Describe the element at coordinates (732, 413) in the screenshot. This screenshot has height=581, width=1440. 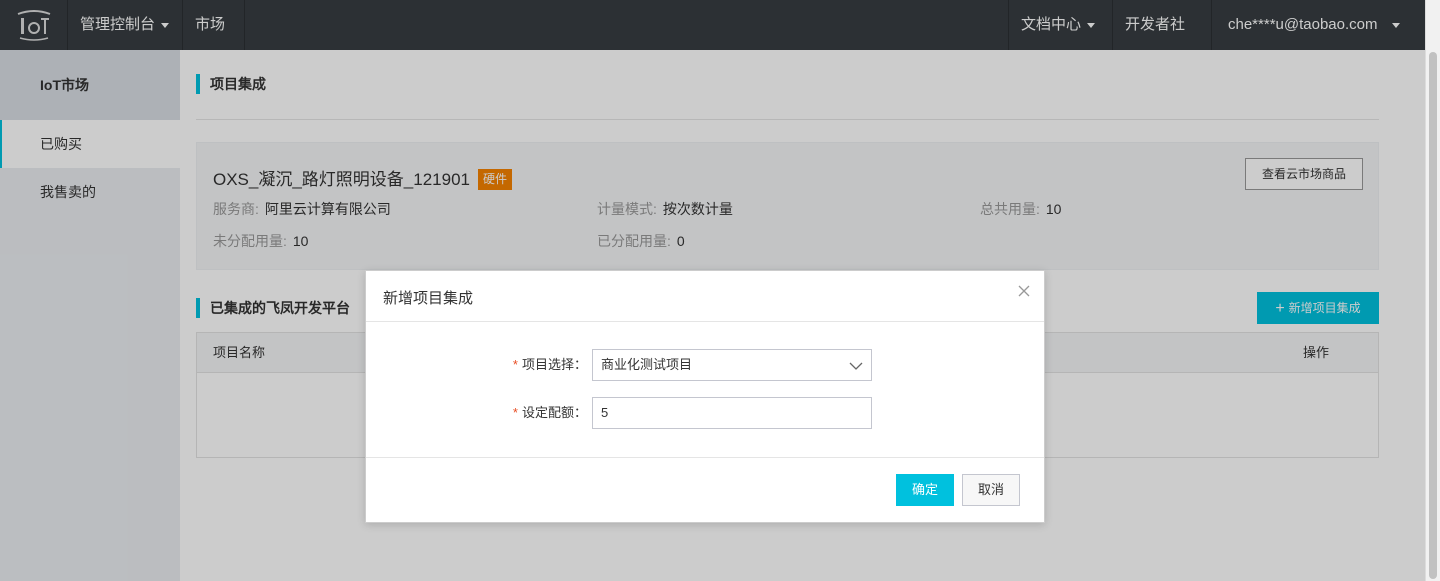
I see `quota-input: 5` at that location.